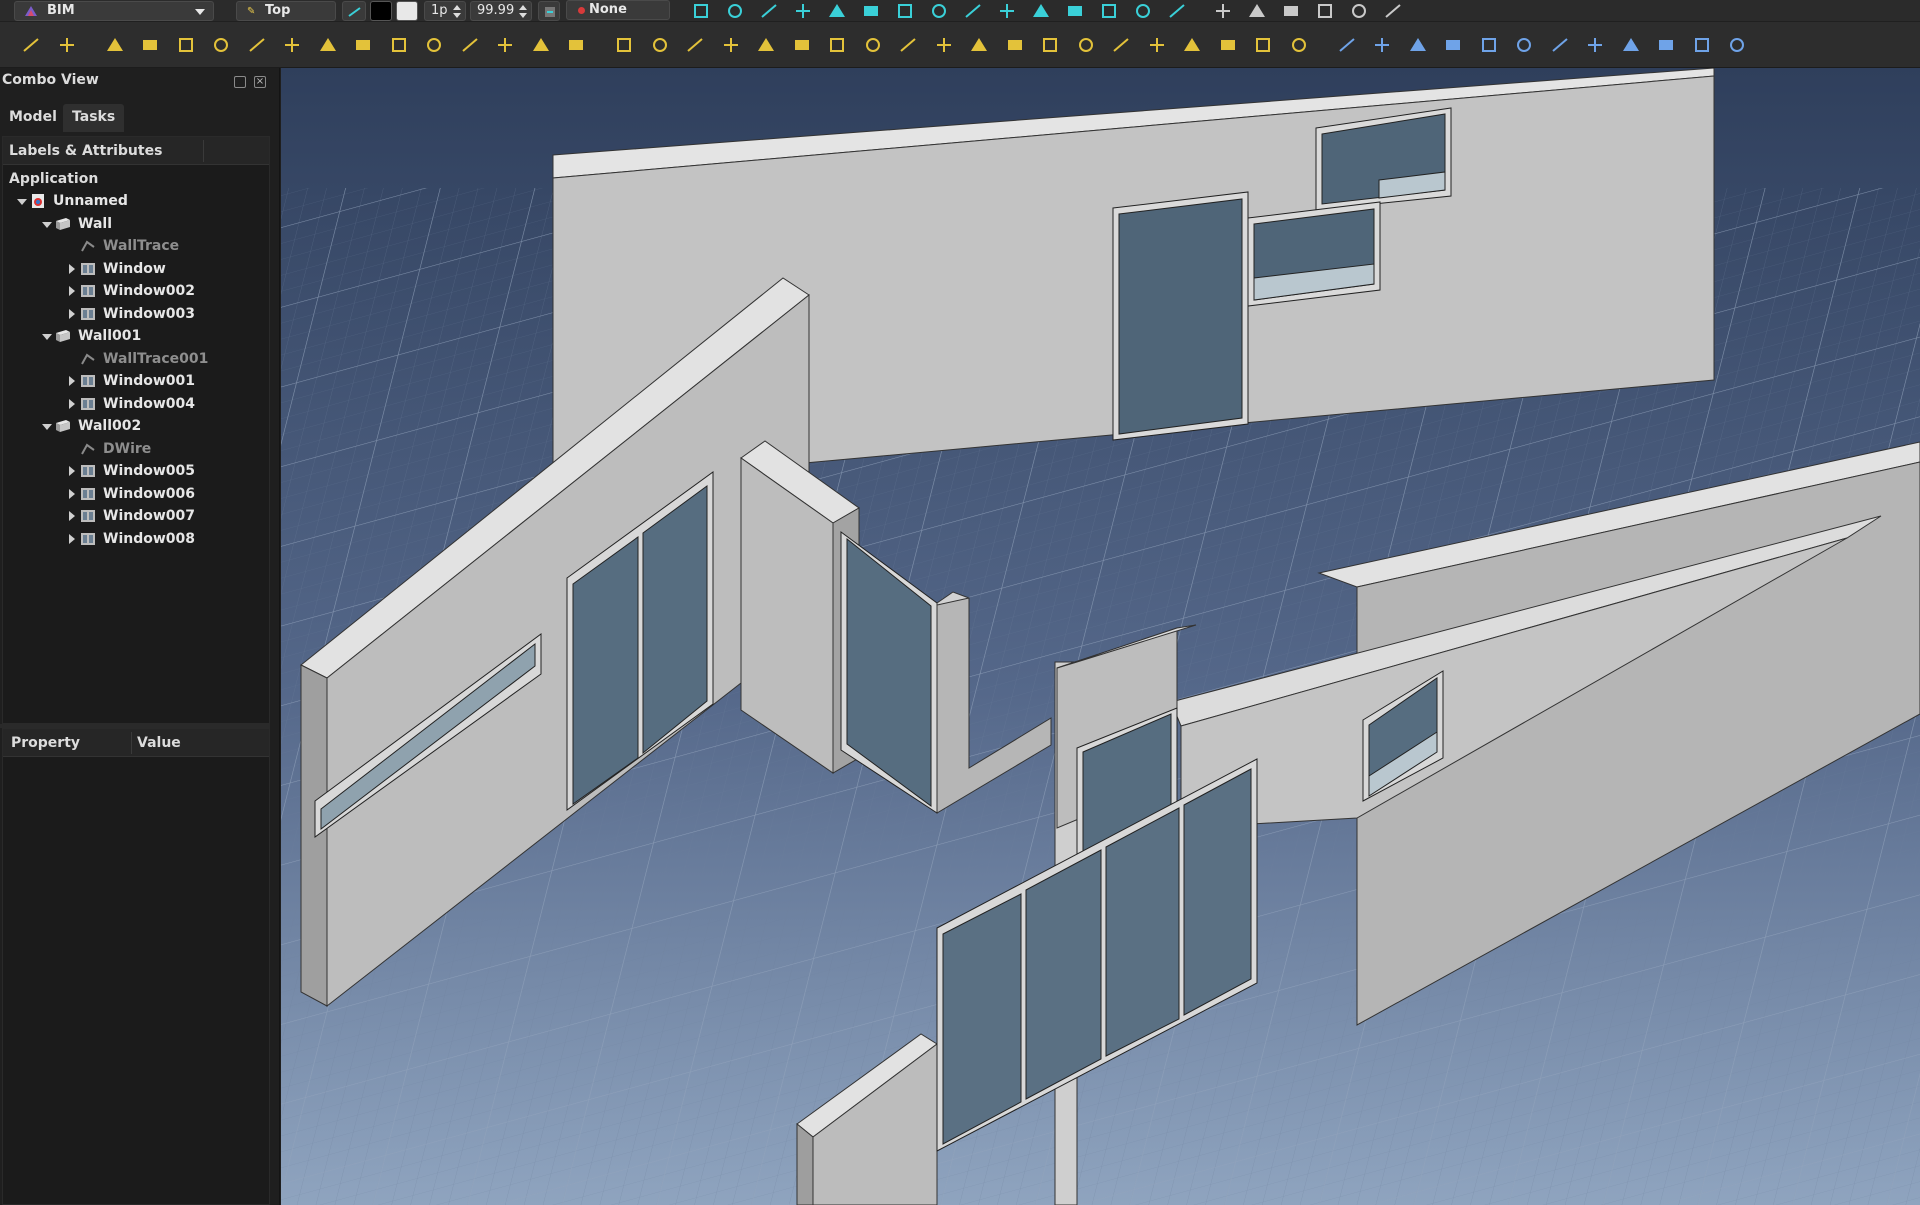 The image size is (1920, 1205). Describe the element at coordinates (735, 11) in the screenshot. I see `lock-icon` at that location.